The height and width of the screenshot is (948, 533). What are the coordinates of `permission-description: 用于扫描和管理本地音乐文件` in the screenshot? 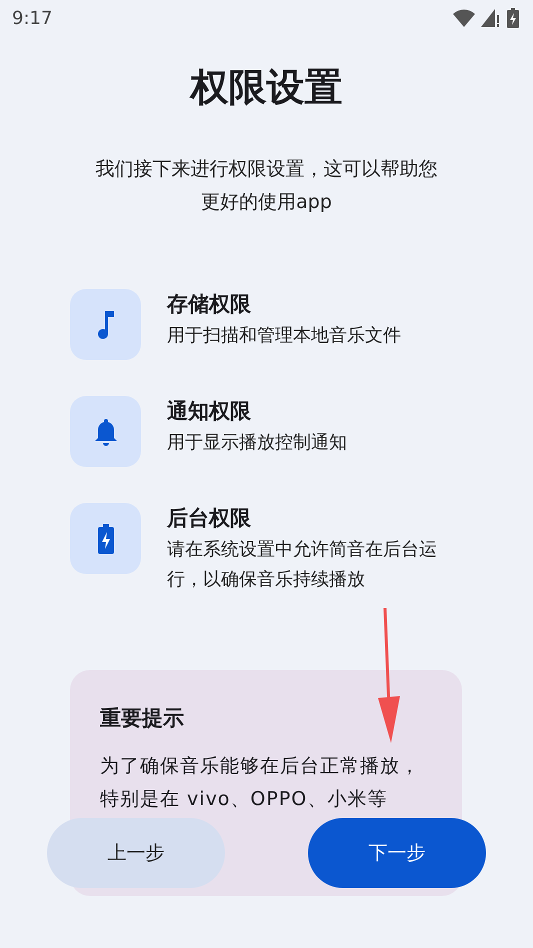 It's located at (284, 336).